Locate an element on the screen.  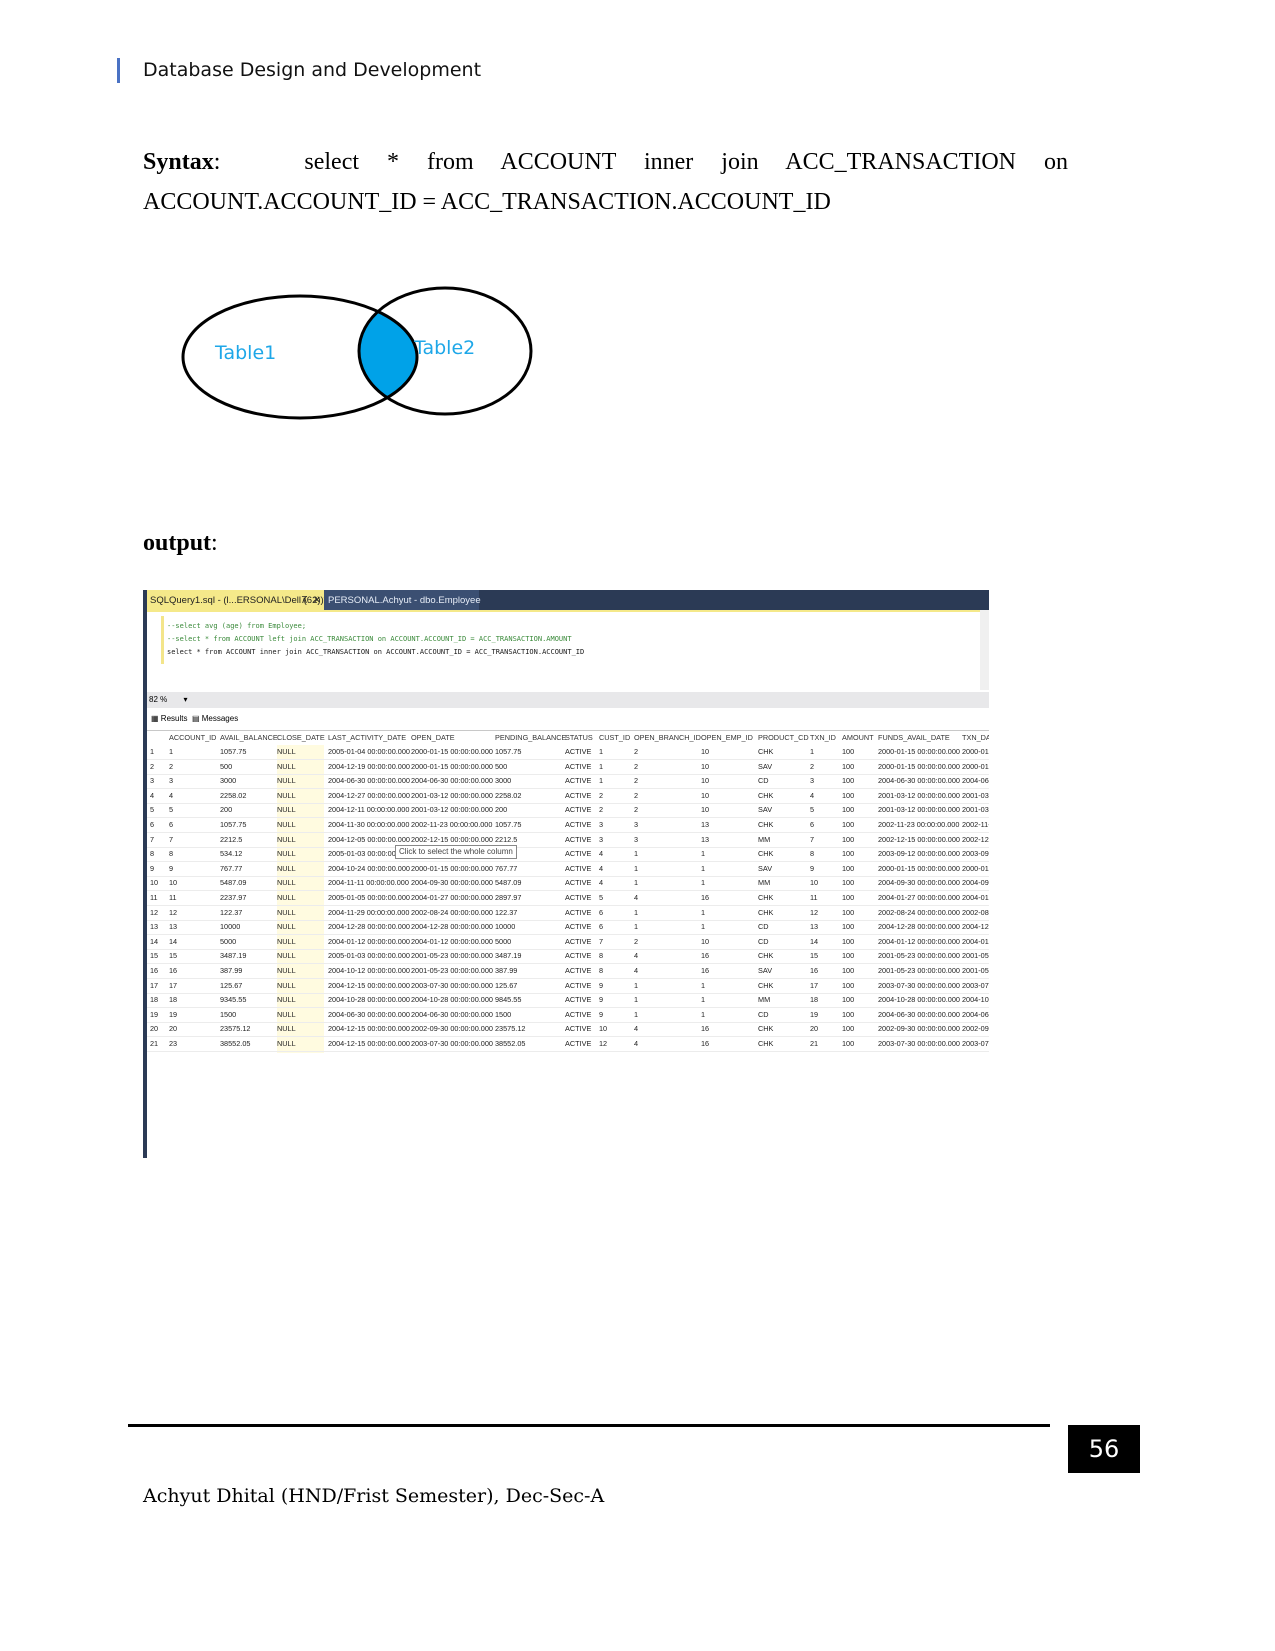
grid-cell: 13 is located at coordinates (705, 825).